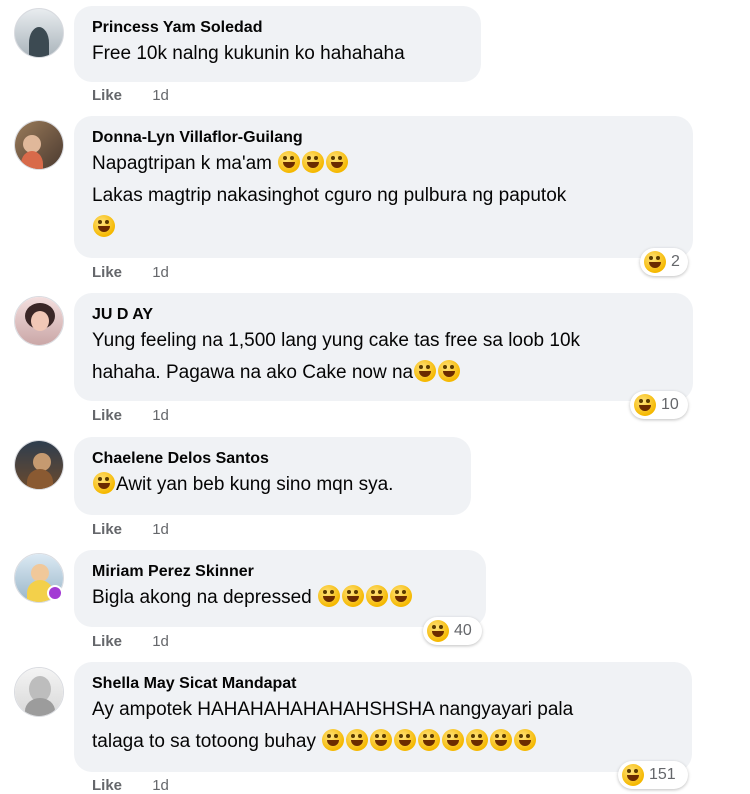  What do you see at coordinates (255, 484) in the screenshot?
I see `comment-text: Awit yan beb kung sino mqn sya.` at bounding box center [255, 484].